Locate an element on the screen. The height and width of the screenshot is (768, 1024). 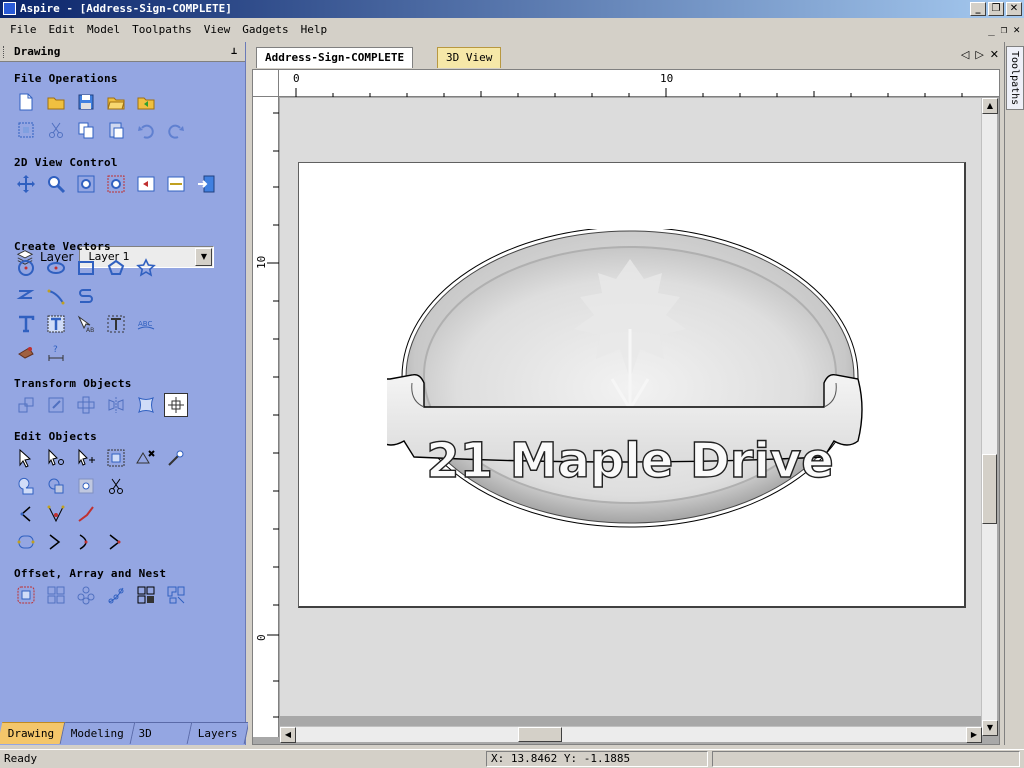
text-icon is located at coordinates (26, 324).